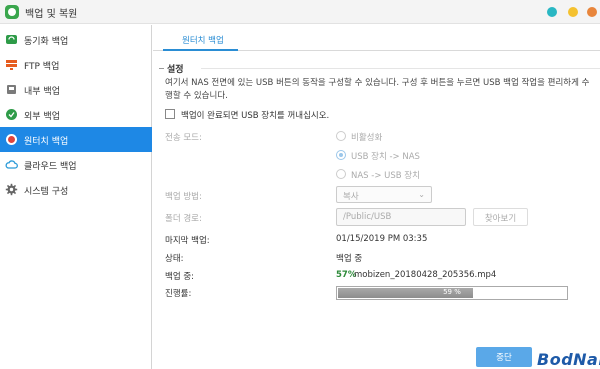 The height and width of the screenshot is (369, 600). What do you see at coordinates (183, 219) in the screenshot?
I see `folder-path-label: 폴더 경로:` at bounding box center [183, 219].